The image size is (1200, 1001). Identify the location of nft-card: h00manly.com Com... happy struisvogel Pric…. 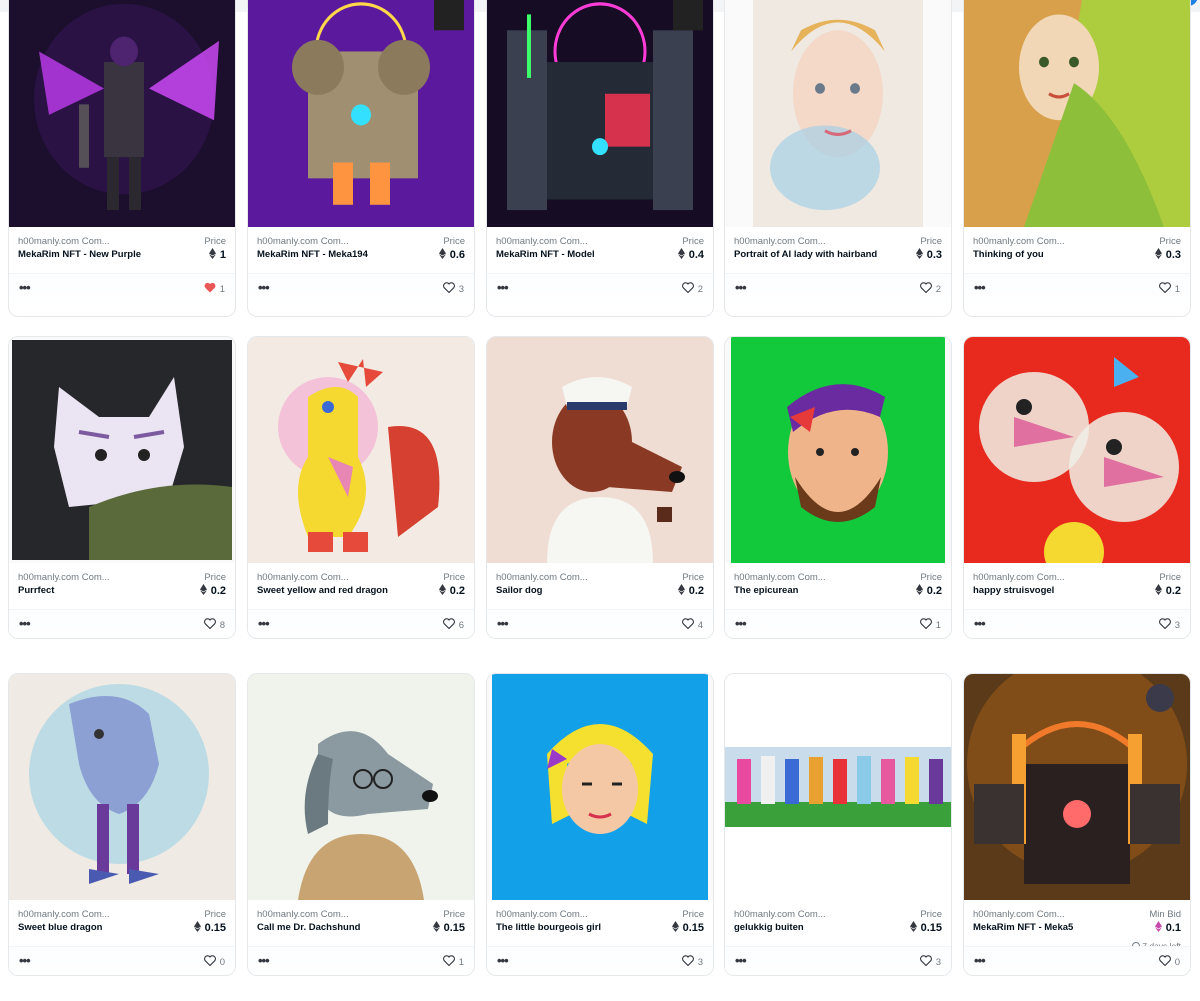
(1077, 487).